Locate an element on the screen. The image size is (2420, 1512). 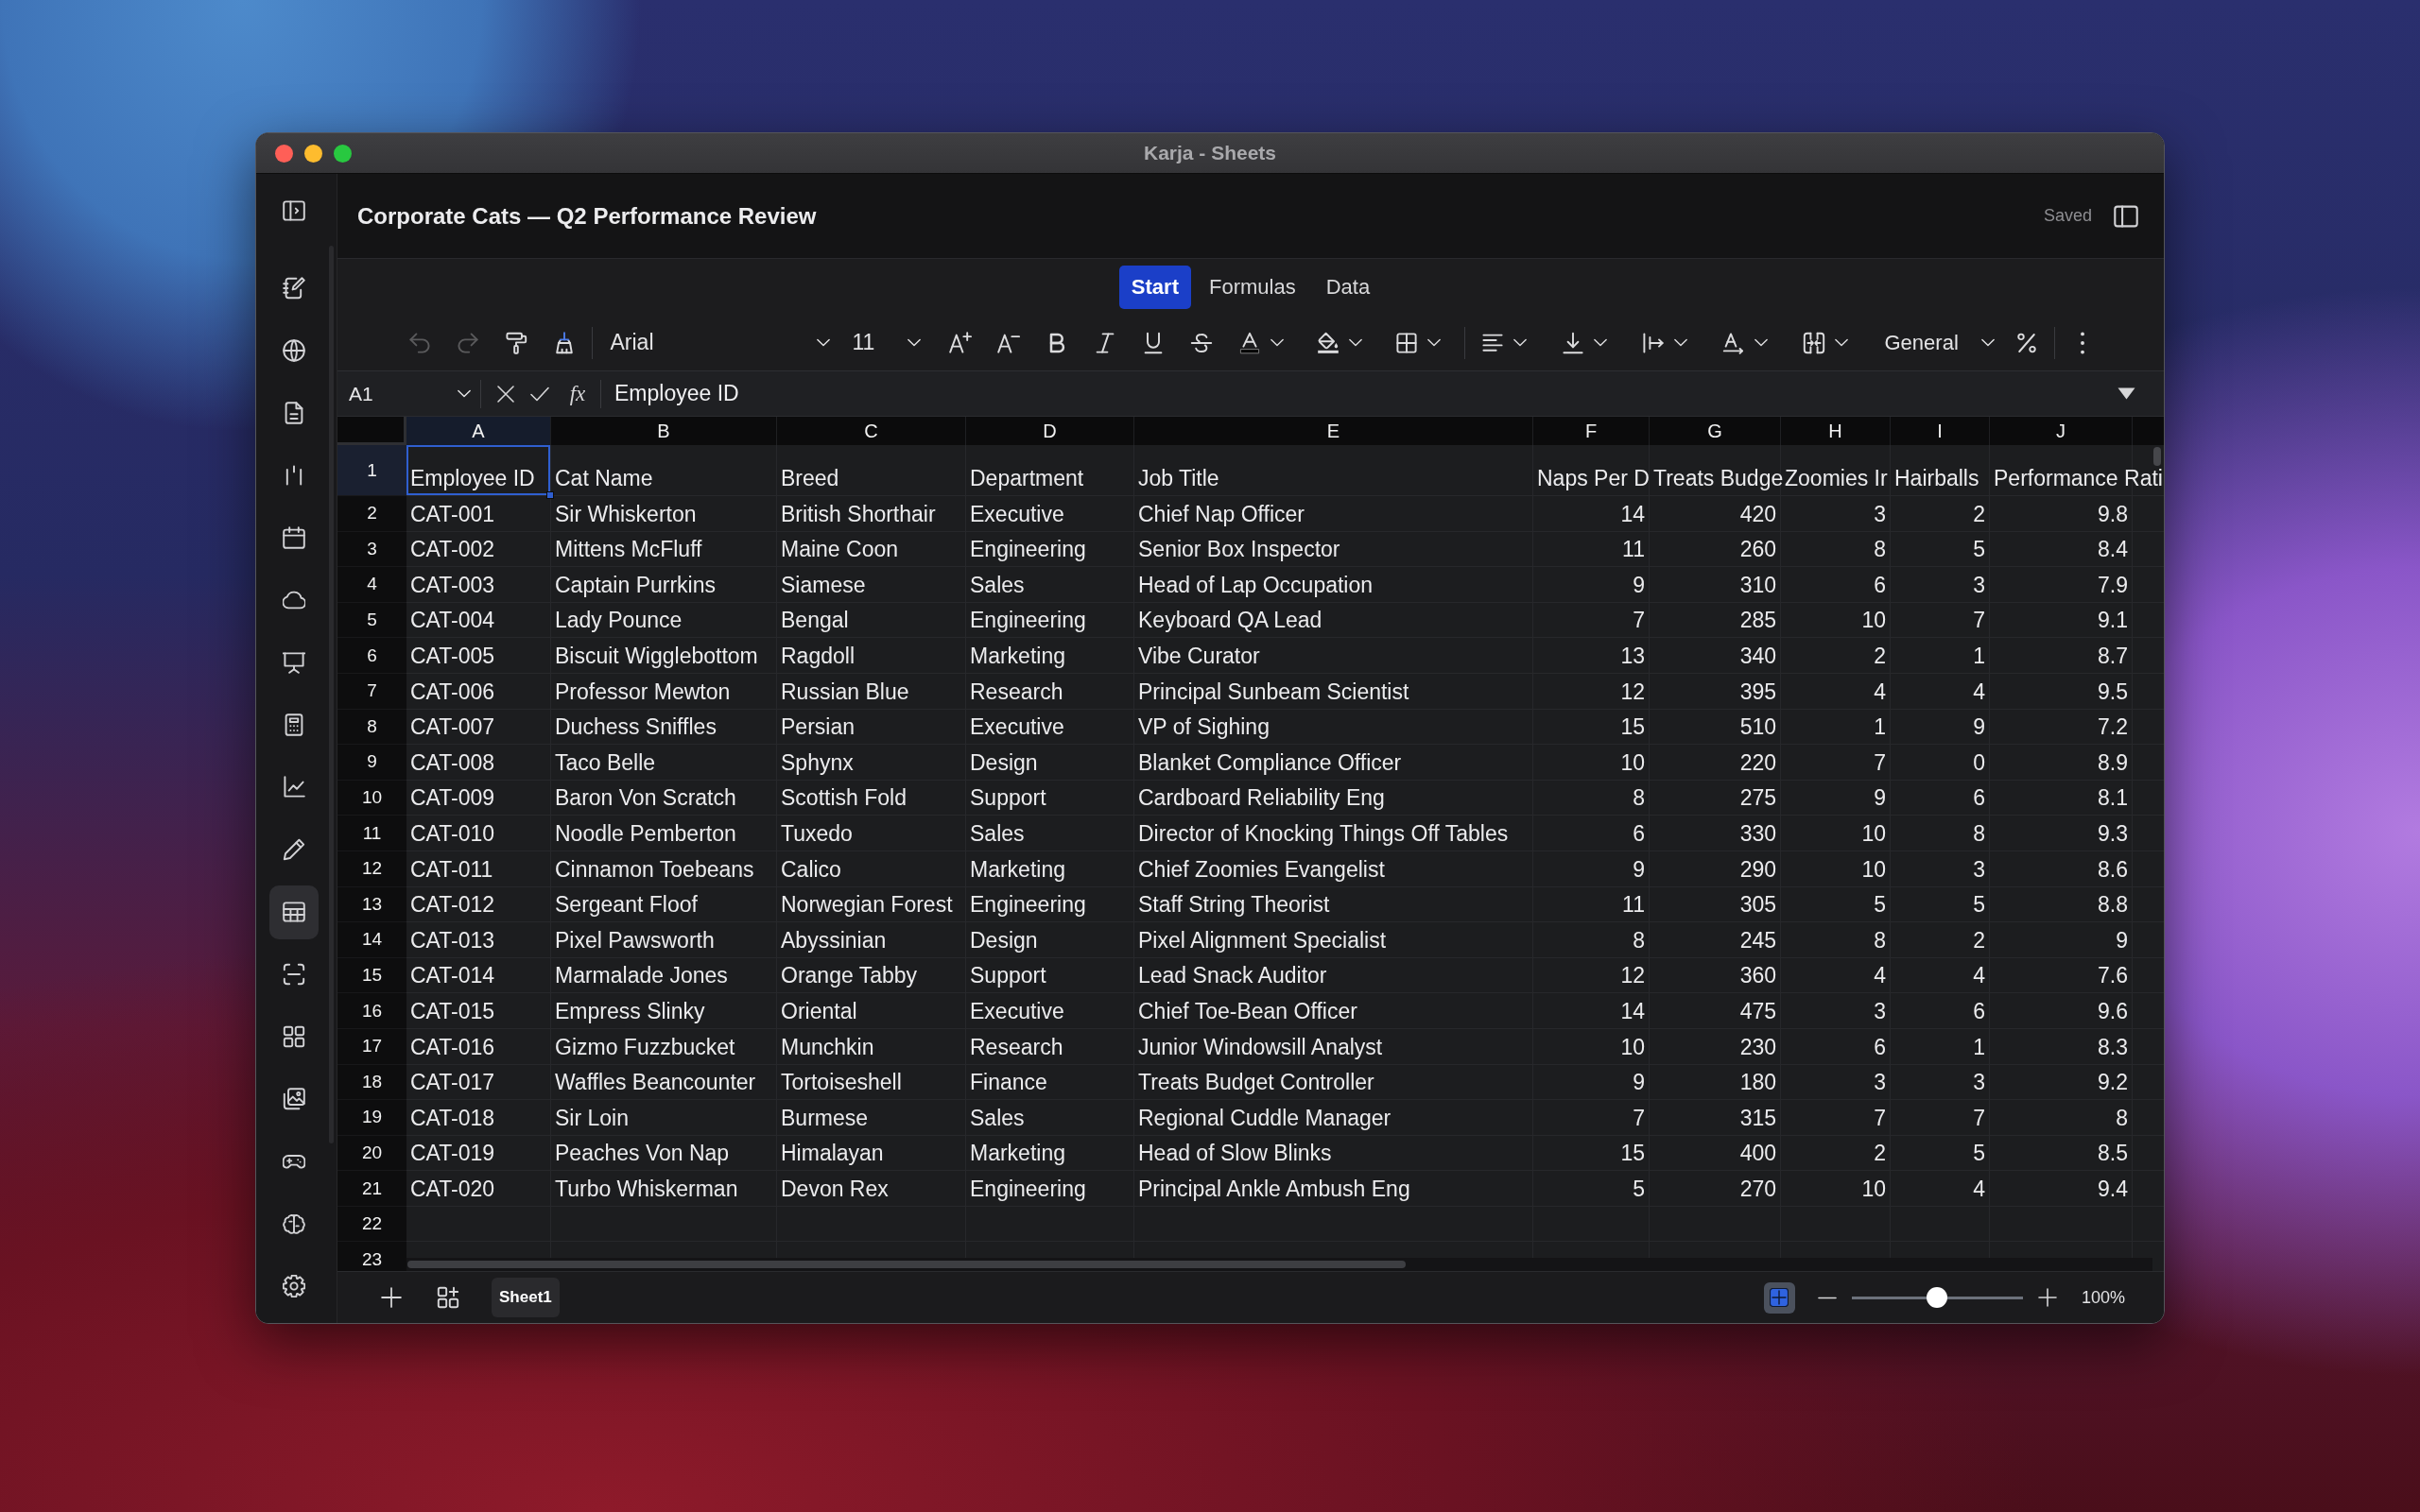
row-header: 16 is located at coordinates (371, 1011).